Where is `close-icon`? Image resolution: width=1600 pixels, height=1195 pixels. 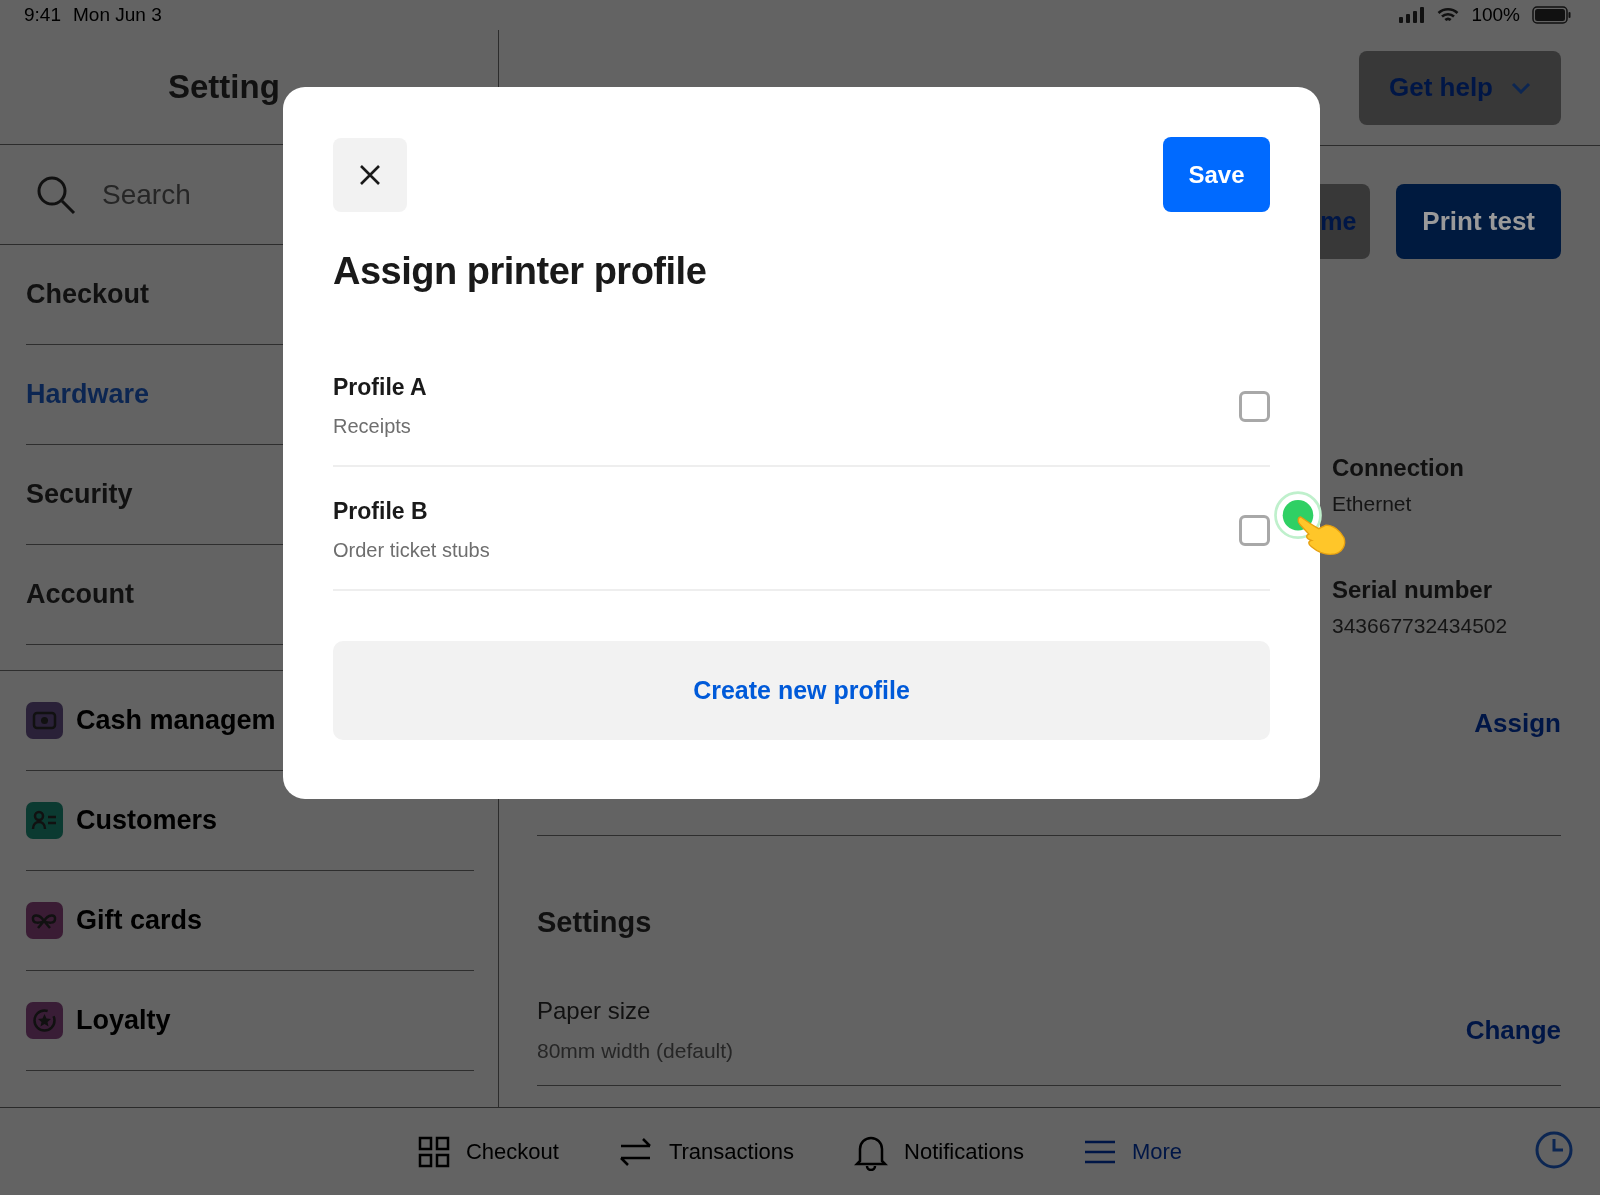 close-icon is located at coordinates (370, 174).